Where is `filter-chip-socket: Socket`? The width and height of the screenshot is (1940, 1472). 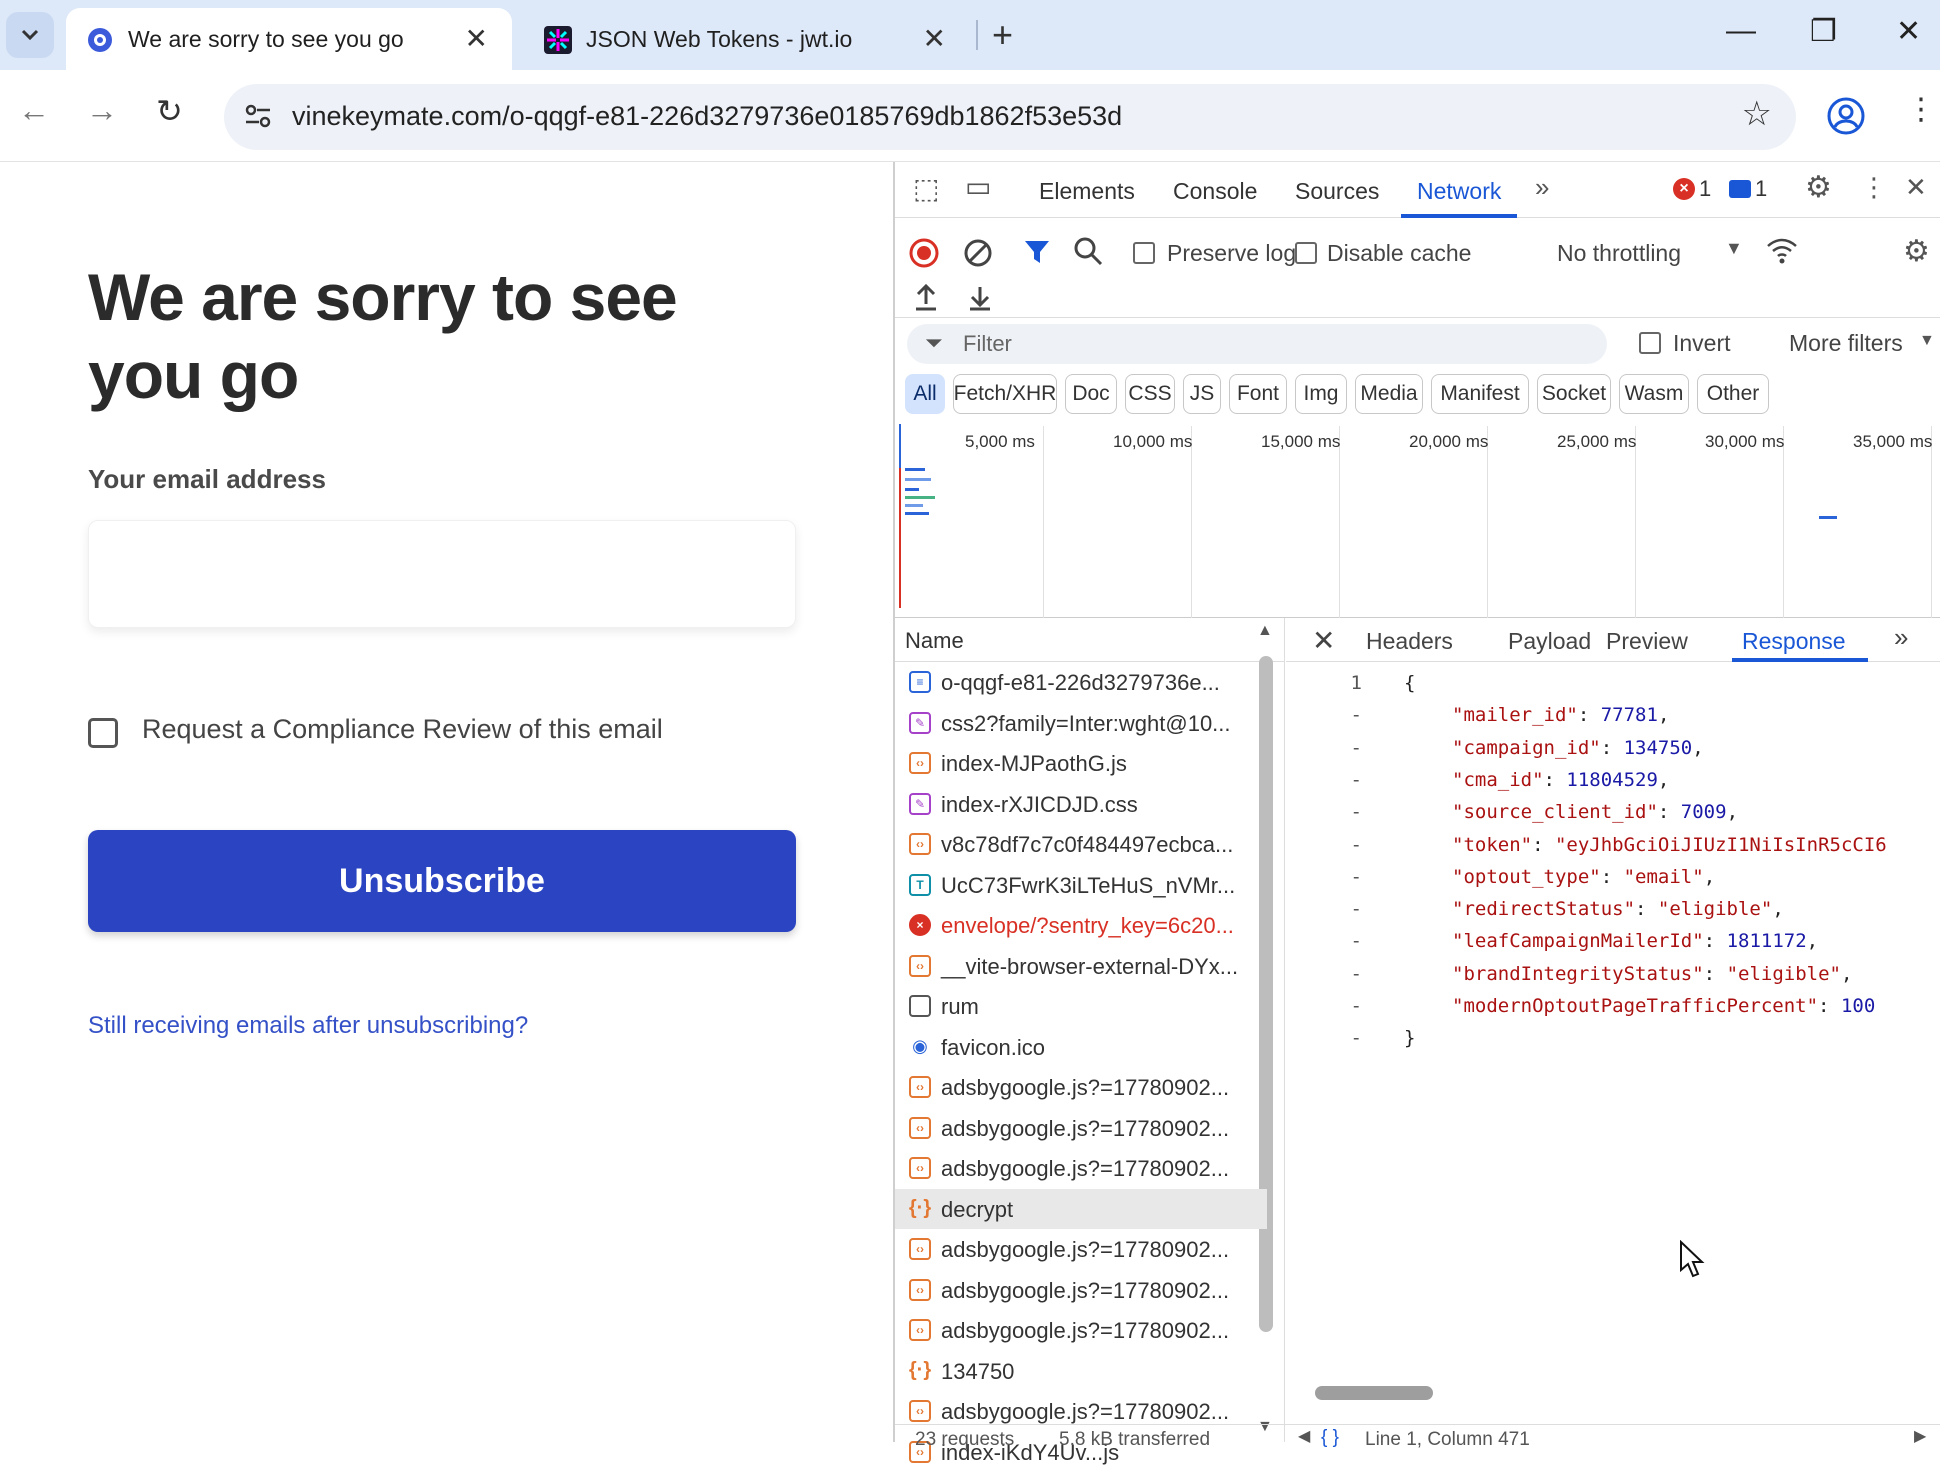
filter-chip-socket: Socket is located at coordinates (1574, 394).